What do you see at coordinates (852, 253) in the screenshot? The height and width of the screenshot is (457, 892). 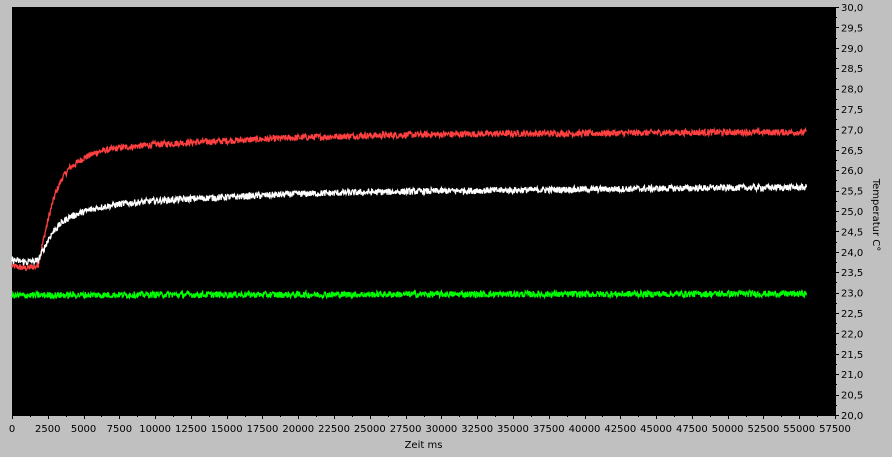 I see `y-tick-label: 24,0` at bounding box center [852, 253].